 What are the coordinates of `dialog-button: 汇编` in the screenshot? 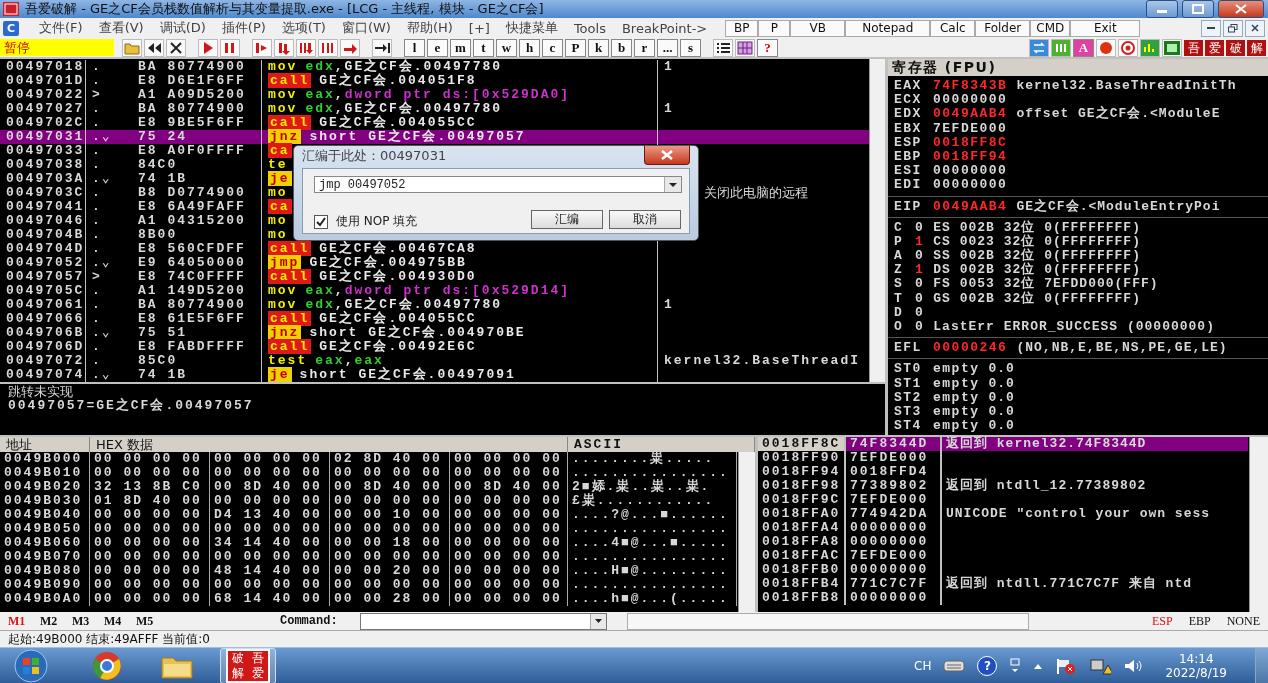 It's located at (567, 219).